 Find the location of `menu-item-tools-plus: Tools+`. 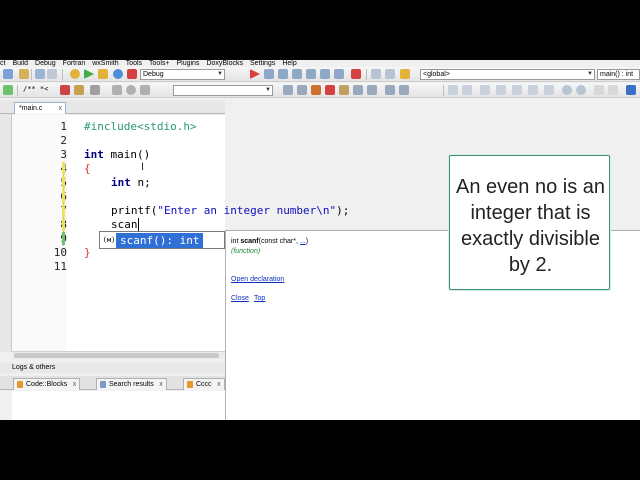

menu-item-tools-plus: Tools+ is located at coordinates (159, 63).